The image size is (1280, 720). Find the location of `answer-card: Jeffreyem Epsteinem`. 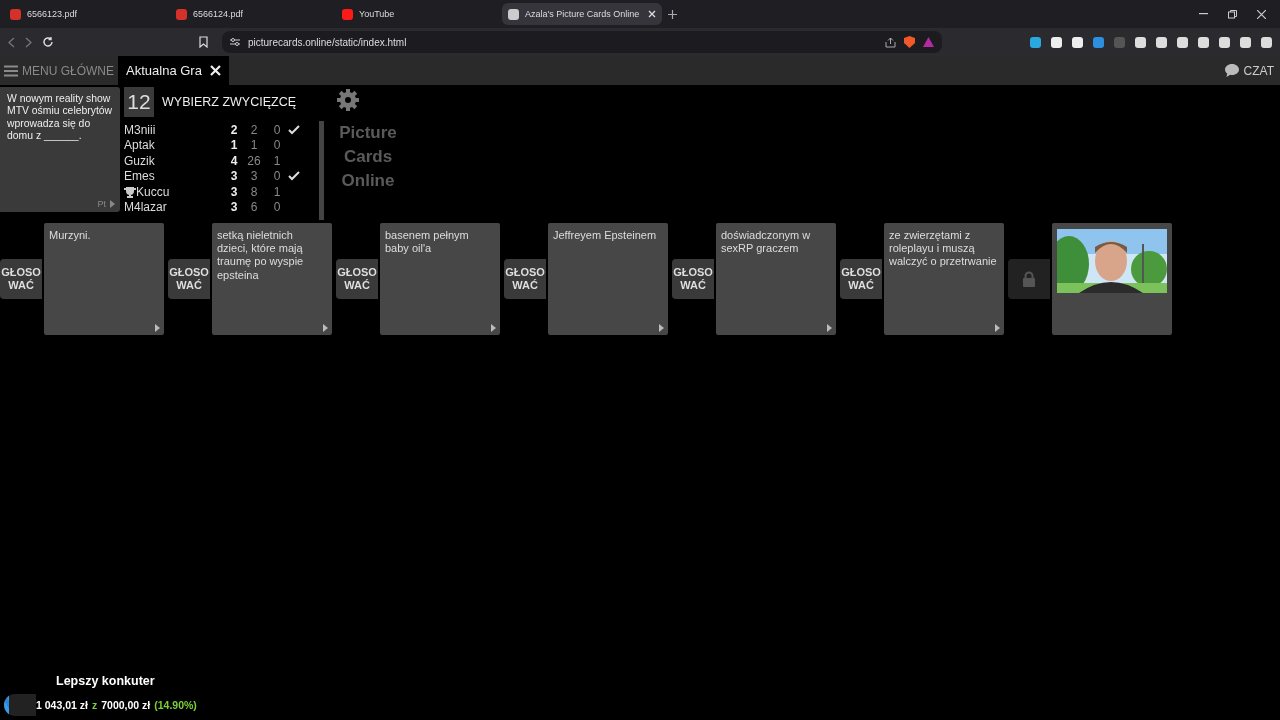

answer-card: Jeffreyem Epsteinem is located at coordinates (608, 279).